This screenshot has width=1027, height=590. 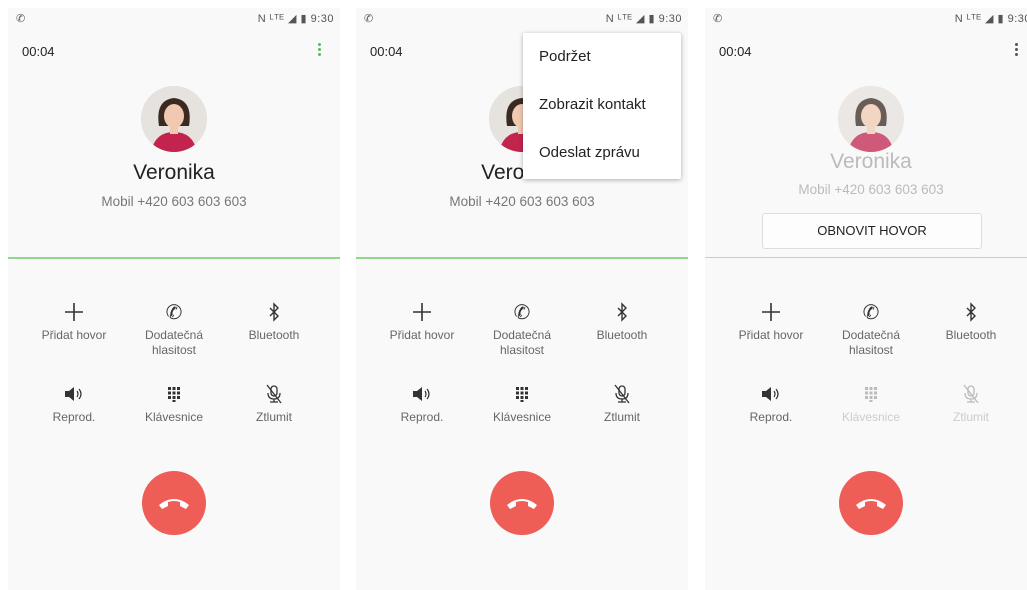 I want to click on menu-item-view-contact: Zobrazit kontakt, so click(x=602, y=105).